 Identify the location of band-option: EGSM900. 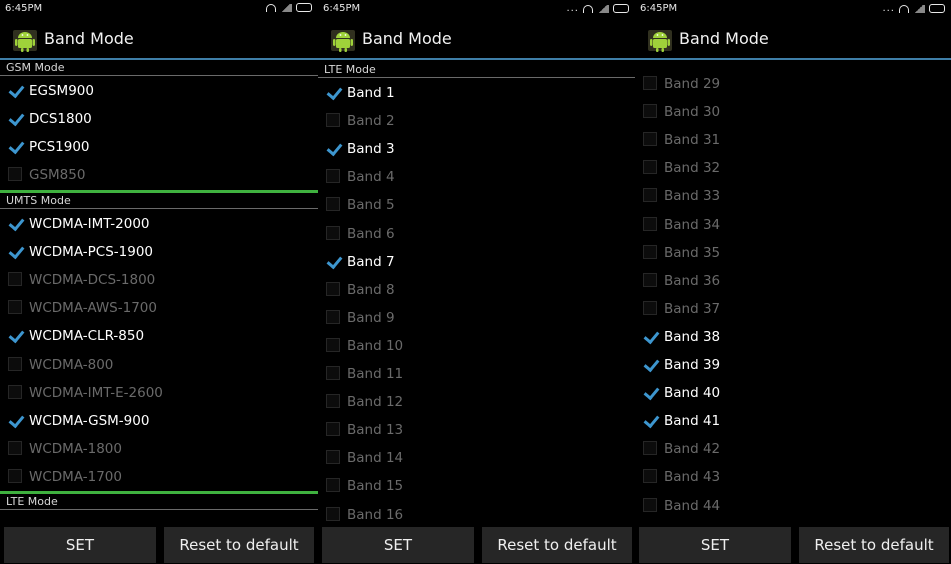
(159, 91).